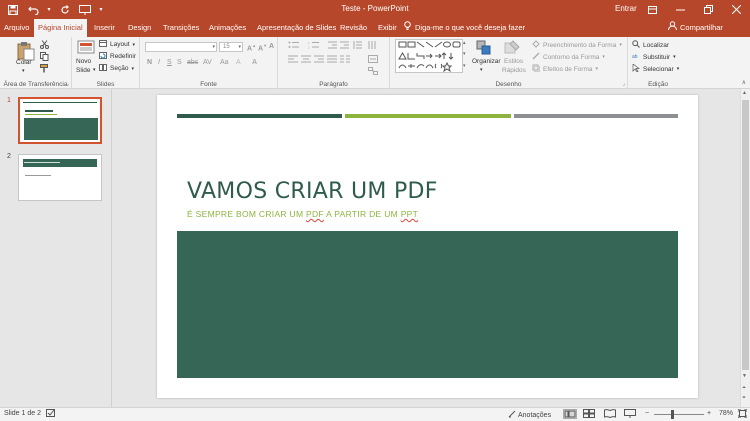 The image size is (750, 421). I want to click on tab-design: Design, so click(139, 28).